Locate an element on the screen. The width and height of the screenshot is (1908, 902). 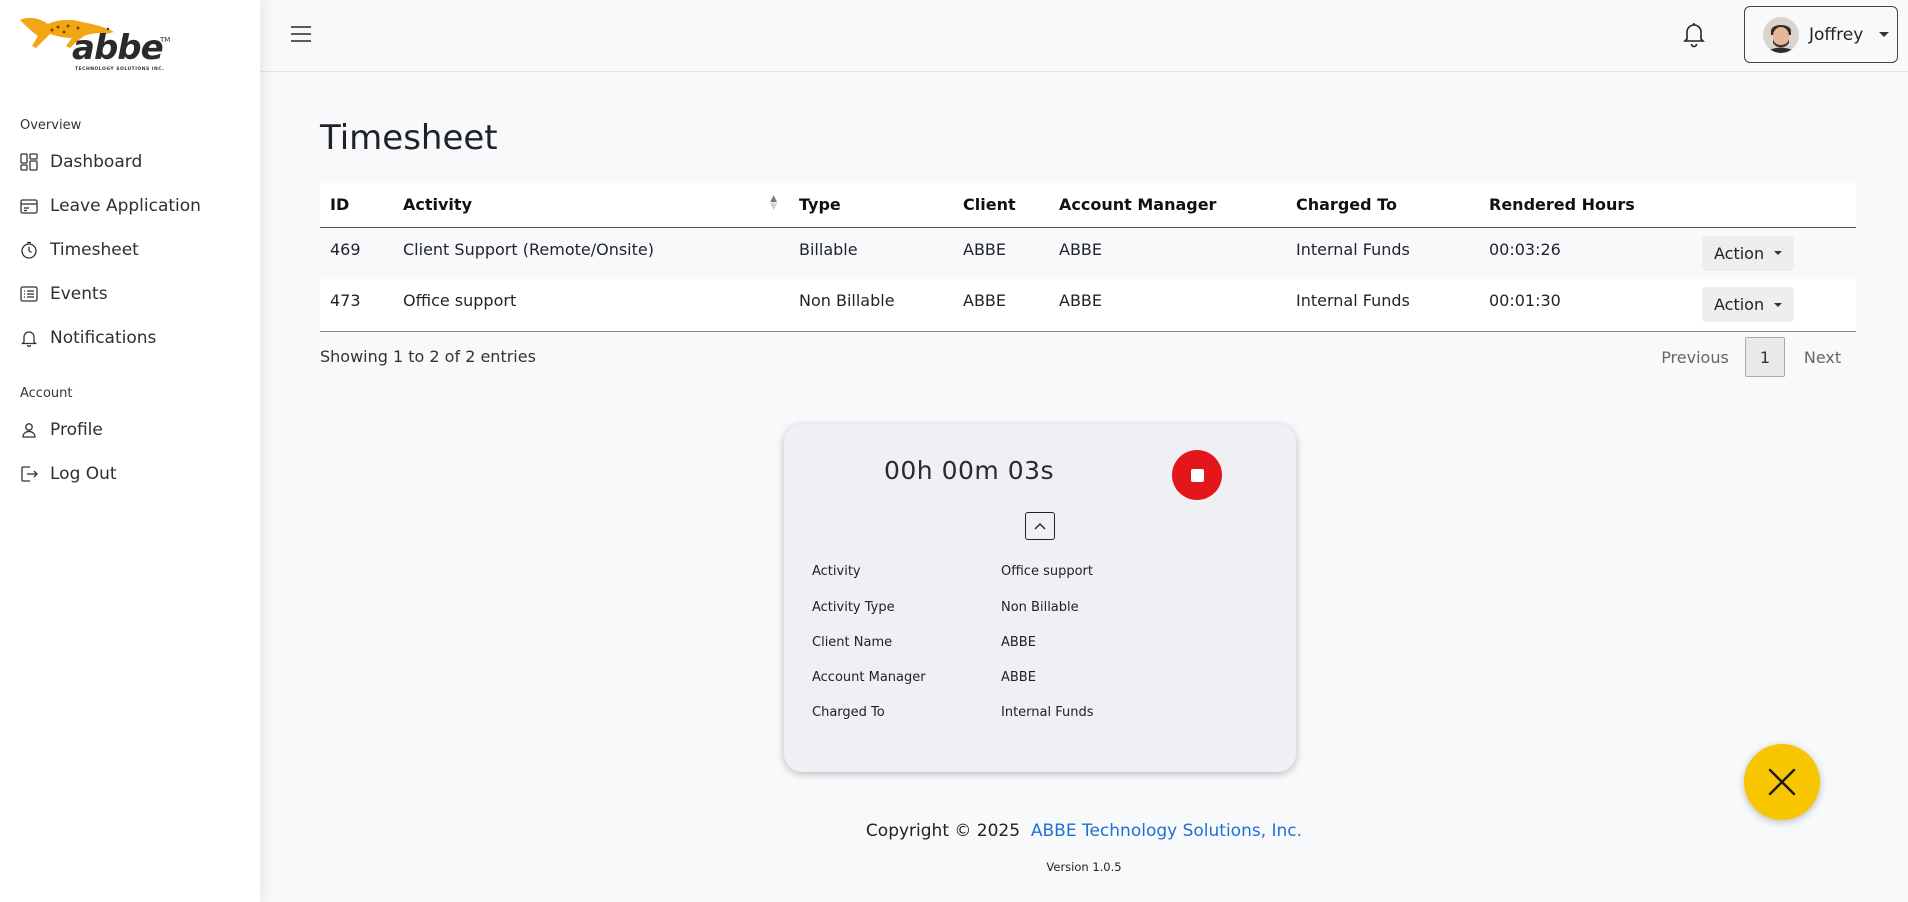
detail-value: Office support is located at coordinates (1047, 571).